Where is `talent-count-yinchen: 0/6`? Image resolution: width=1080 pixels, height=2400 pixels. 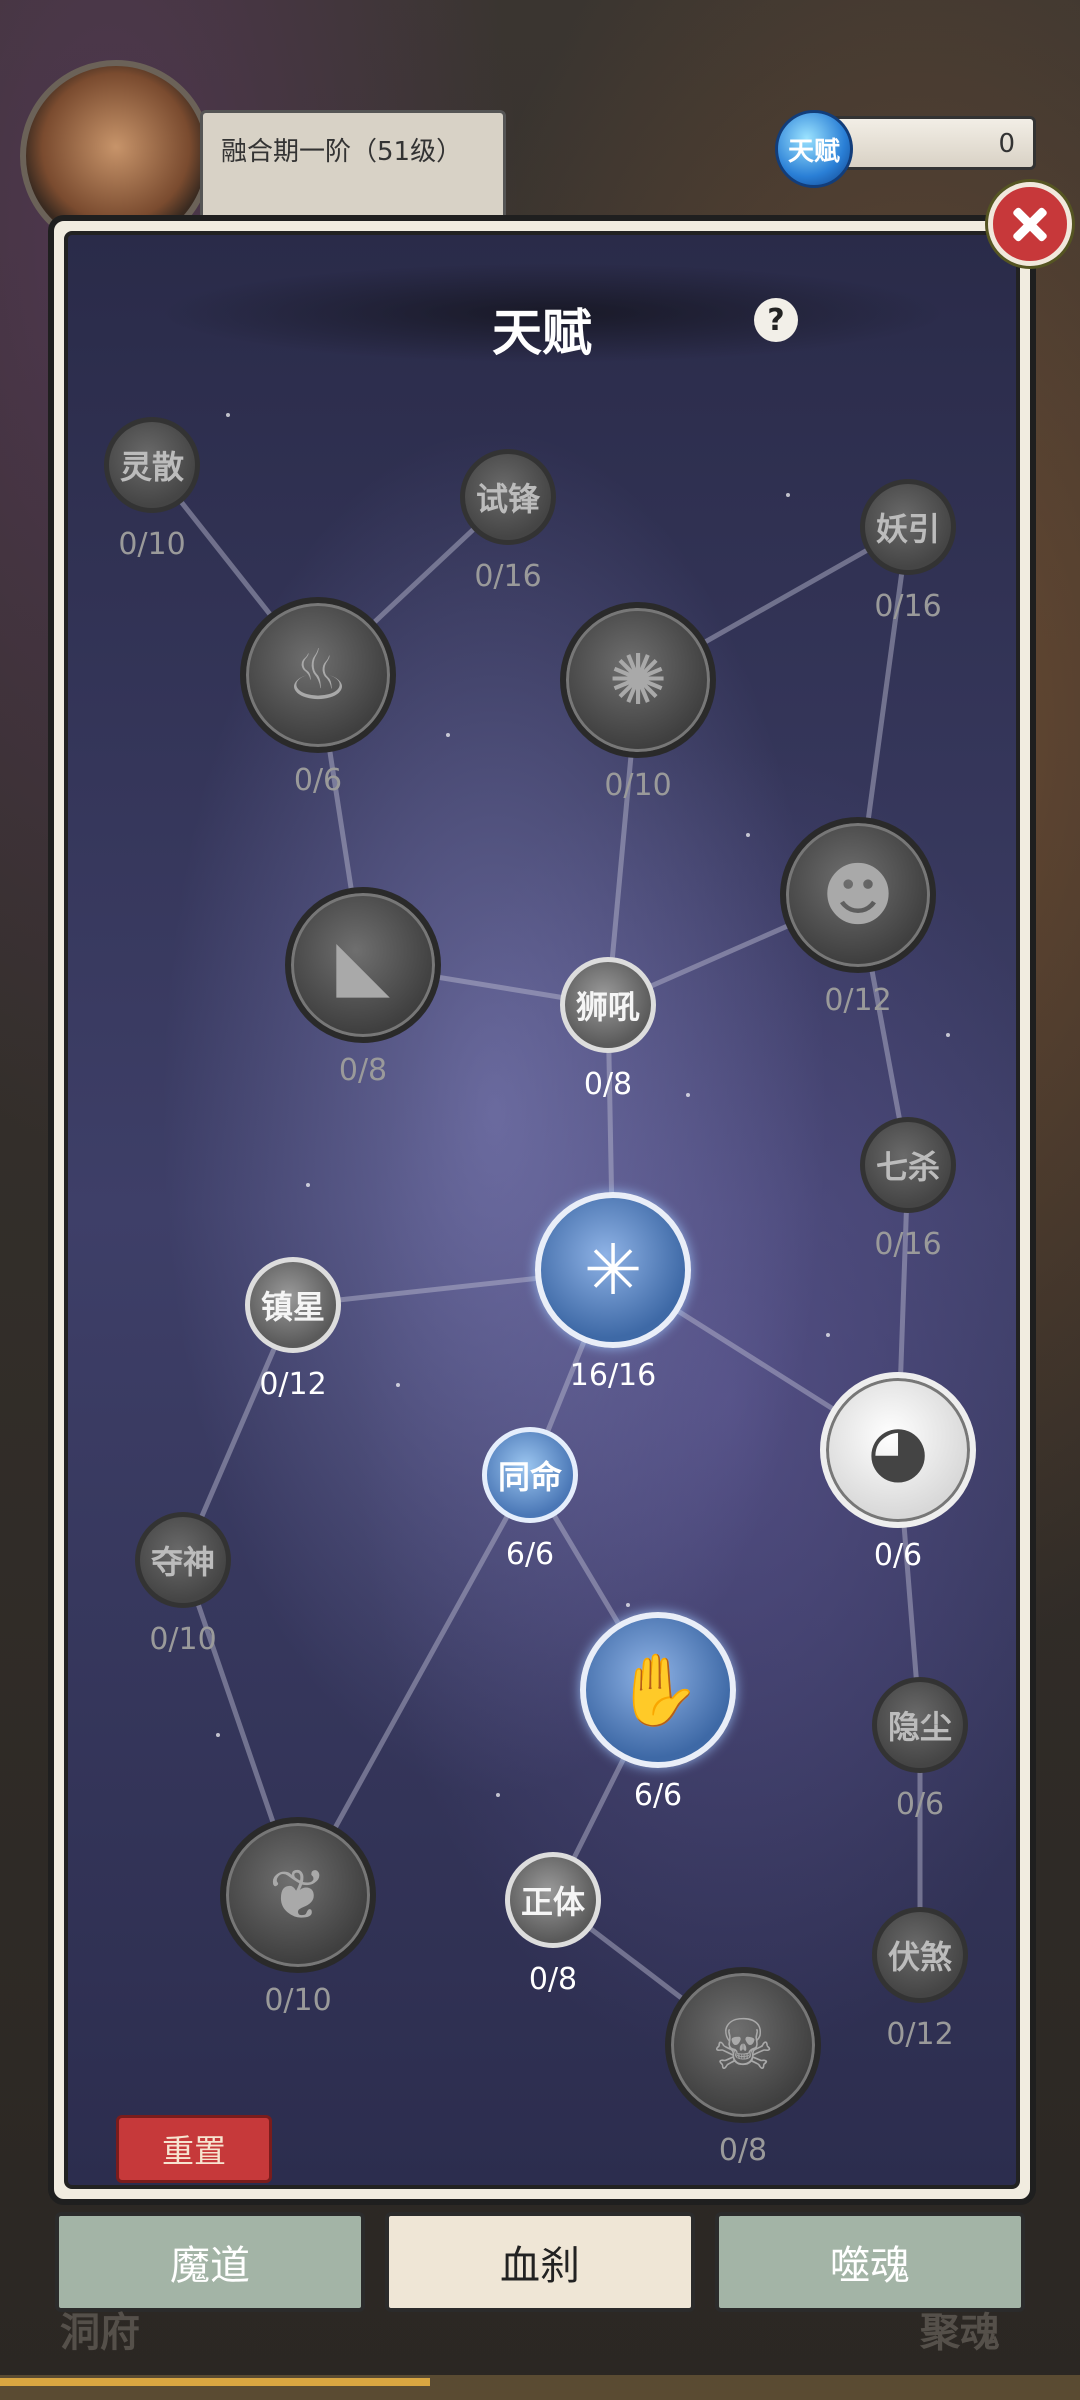
talent-count-yinchen: 0/6 is located at coordinates (920, 1804).